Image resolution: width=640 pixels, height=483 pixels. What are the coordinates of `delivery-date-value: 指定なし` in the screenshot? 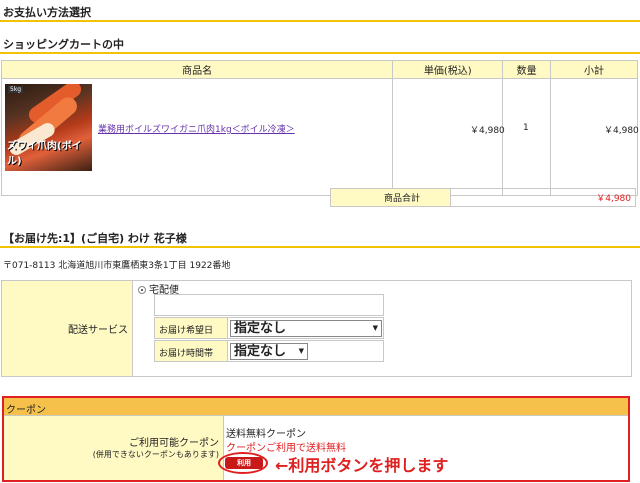 It's located at (260, 328).